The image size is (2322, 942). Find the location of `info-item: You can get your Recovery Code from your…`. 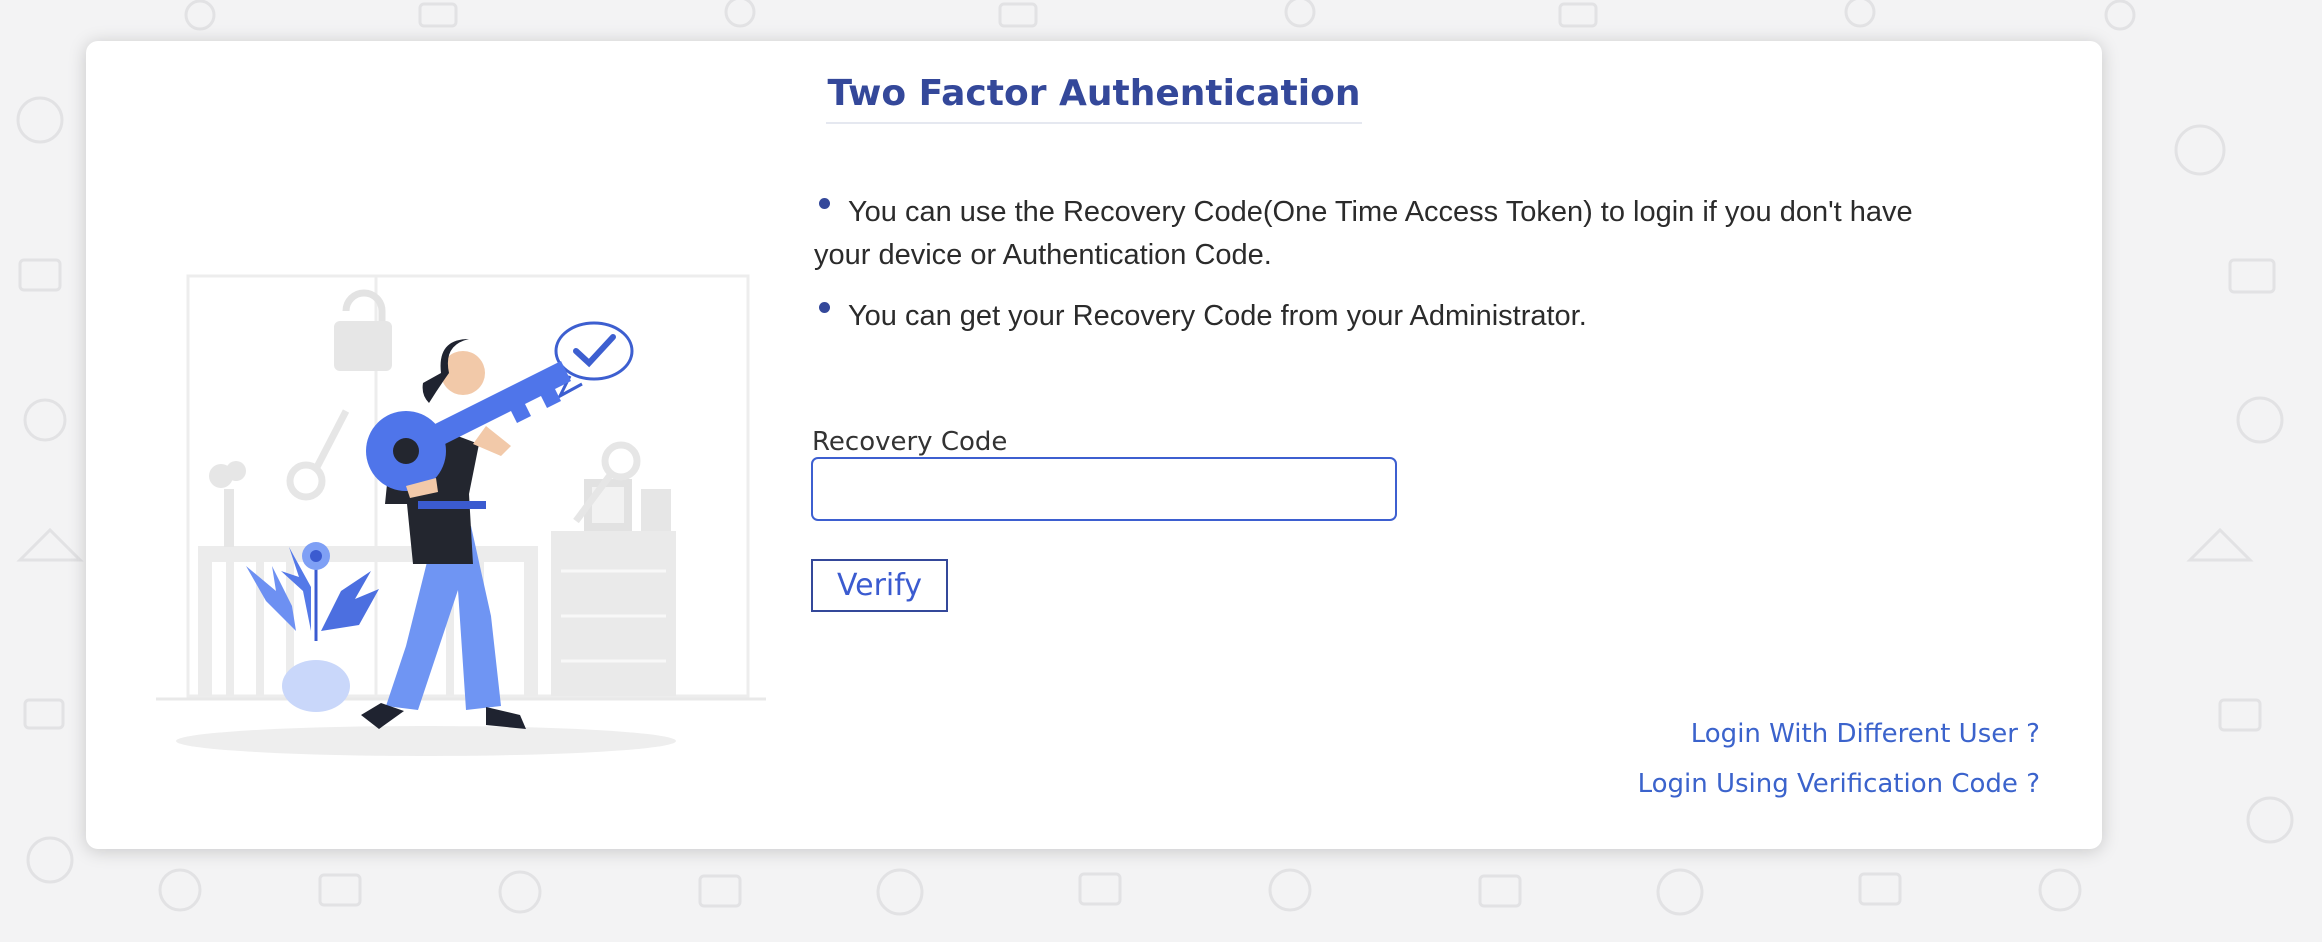

info-item: You can get your Recovery Code from your… is located at coordinates (1364, 316).